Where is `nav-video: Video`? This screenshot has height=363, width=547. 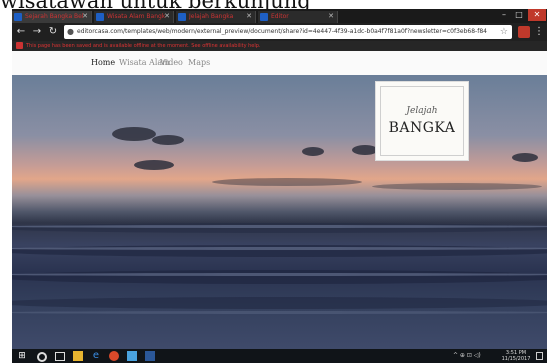
nav-video: Video is located at coordinates (171, 63).